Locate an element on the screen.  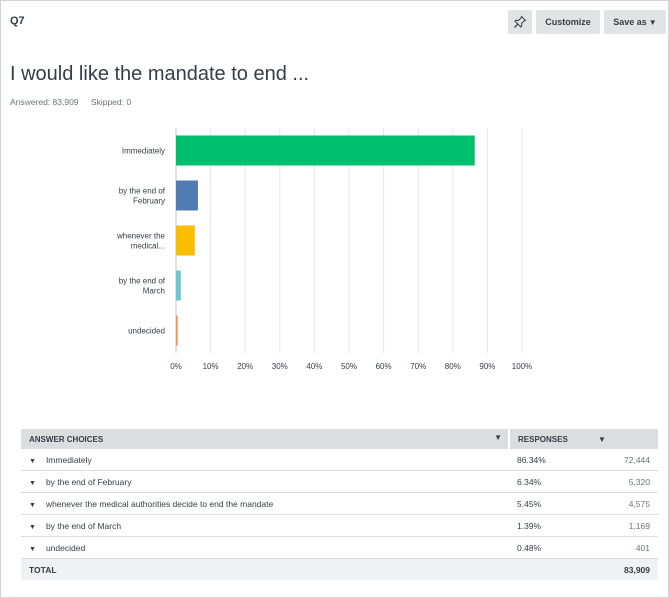
category-label: March is located at coordinates (154, 291).